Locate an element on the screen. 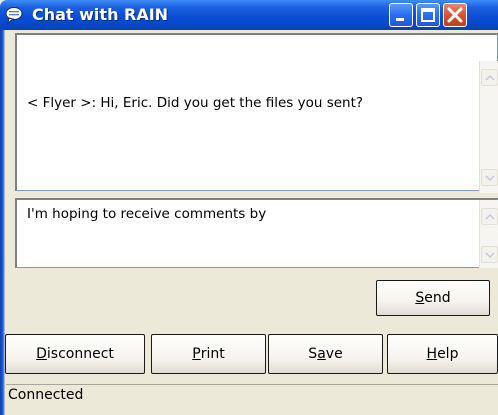 Image resolution: width=498 pixels, height=415 pixels. input-scrollbar is located at coordinates (488, 234).